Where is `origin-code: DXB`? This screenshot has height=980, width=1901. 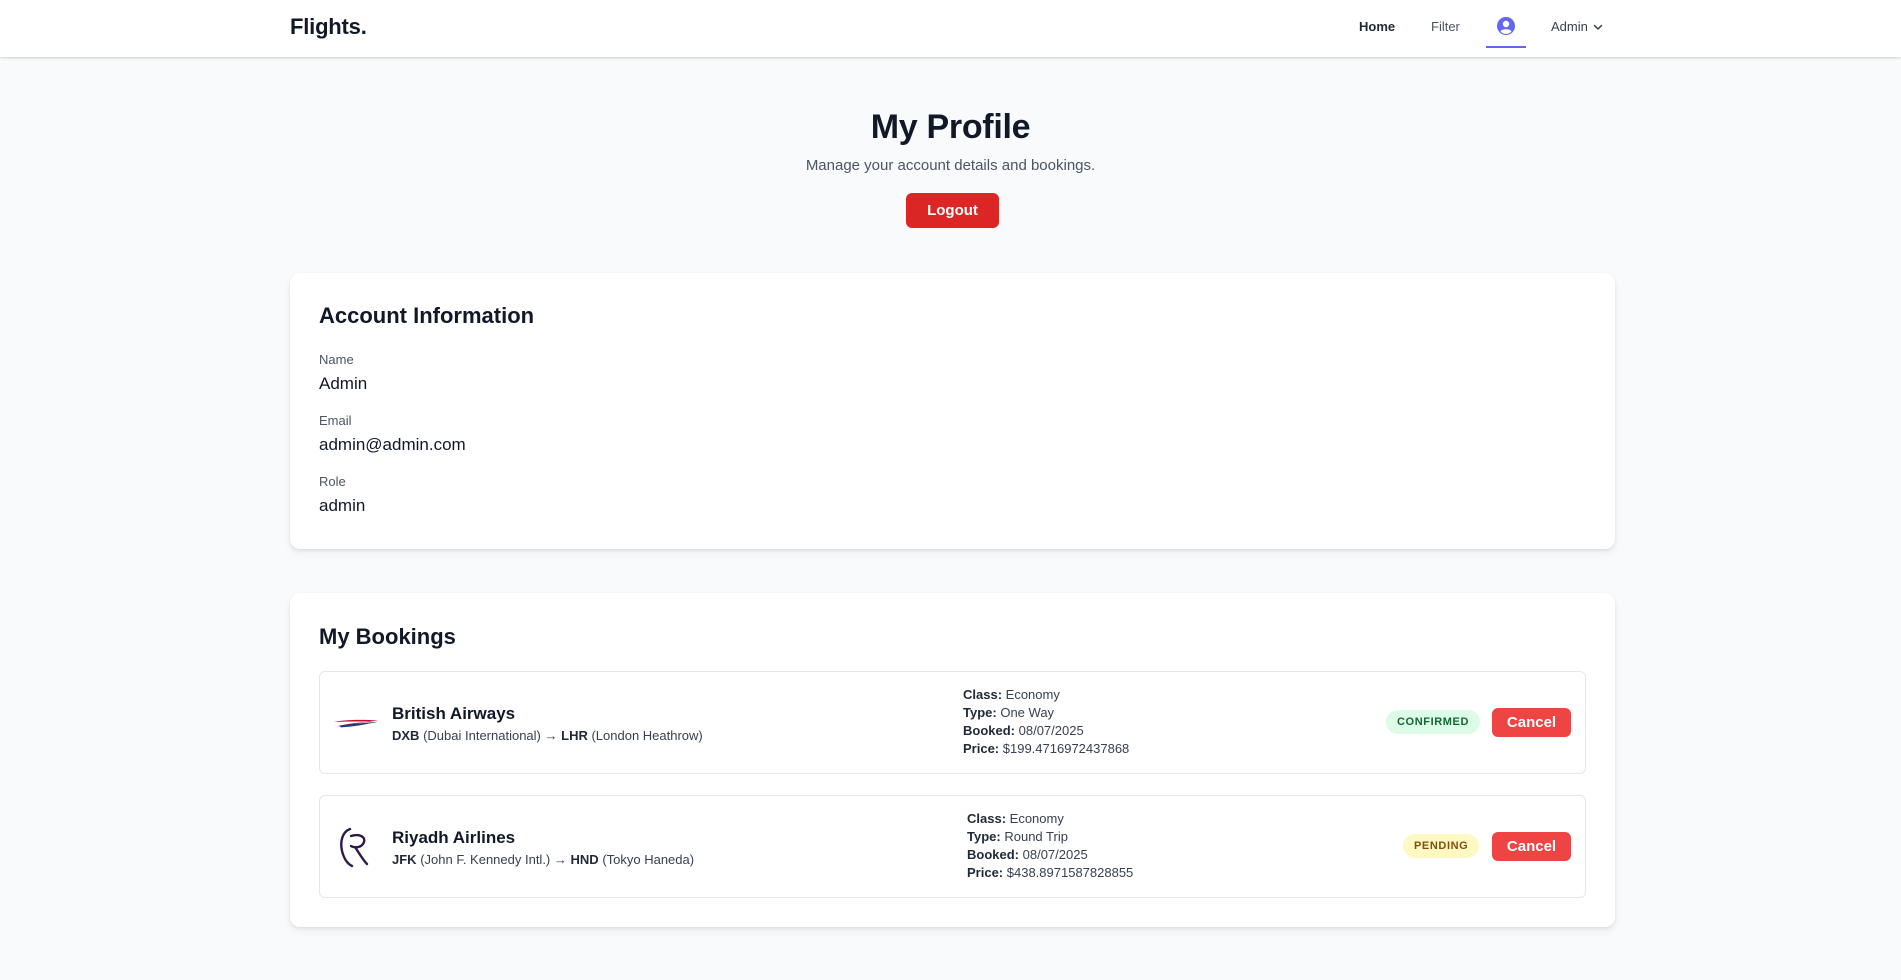 origin-code: DXB is located at coordinates (406, 735).